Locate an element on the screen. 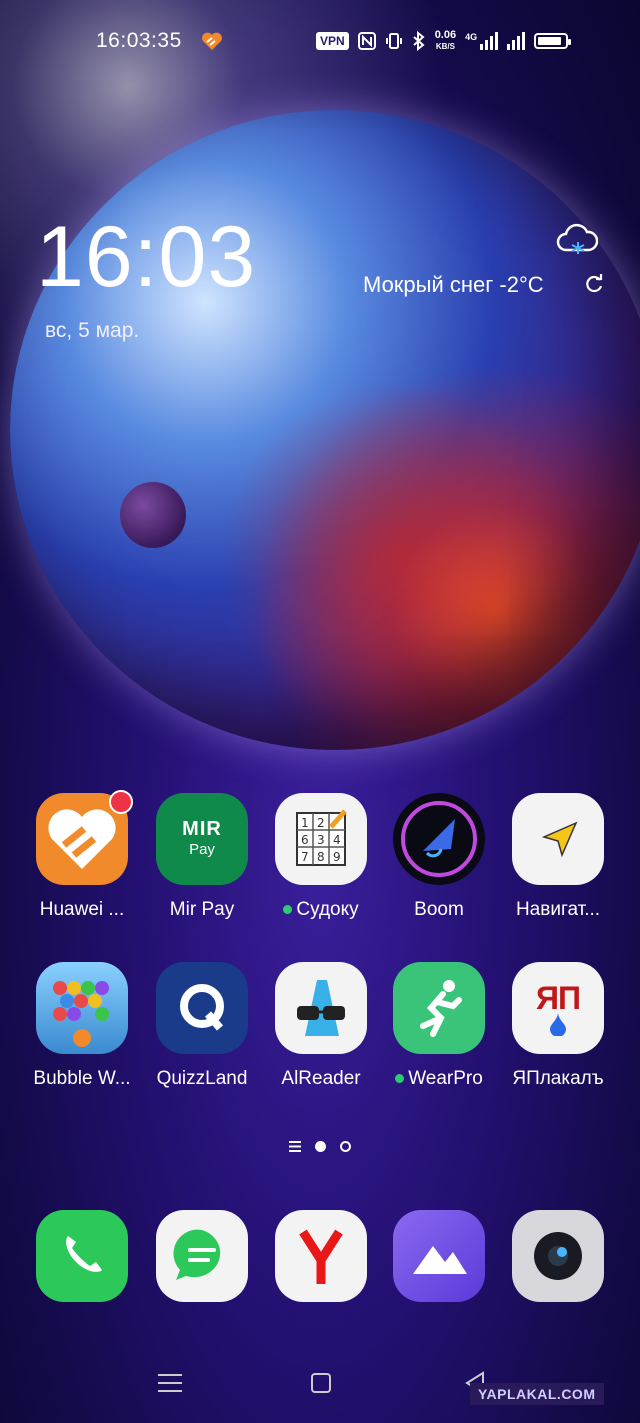 Image resolution: width=640 pixels, height=1423 pixels. status-time: 16:03:35 is located at coordinates (139, 40).